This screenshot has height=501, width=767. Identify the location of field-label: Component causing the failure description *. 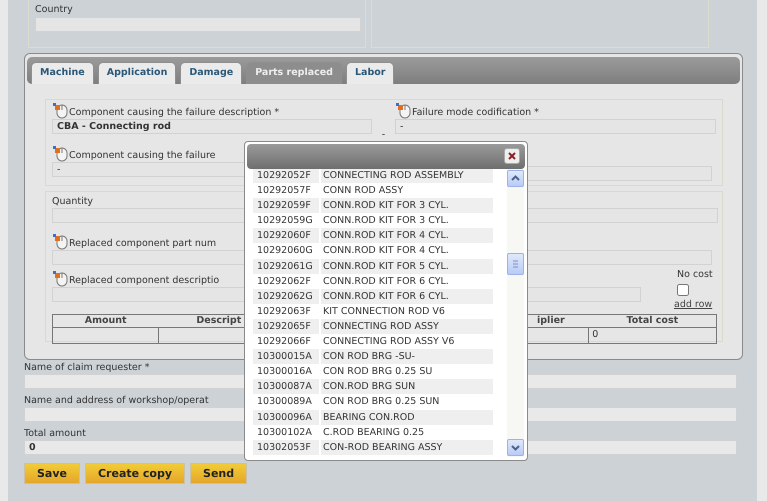
(174, 113).